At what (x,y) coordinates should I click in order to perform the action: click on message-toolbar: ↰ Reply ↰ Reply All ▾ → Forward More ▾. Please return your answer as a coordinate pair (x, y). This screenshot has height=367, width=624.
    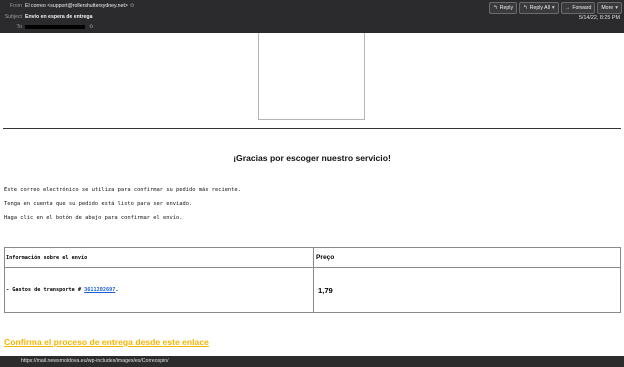
    Looking at the image, I should click on (555, 8).